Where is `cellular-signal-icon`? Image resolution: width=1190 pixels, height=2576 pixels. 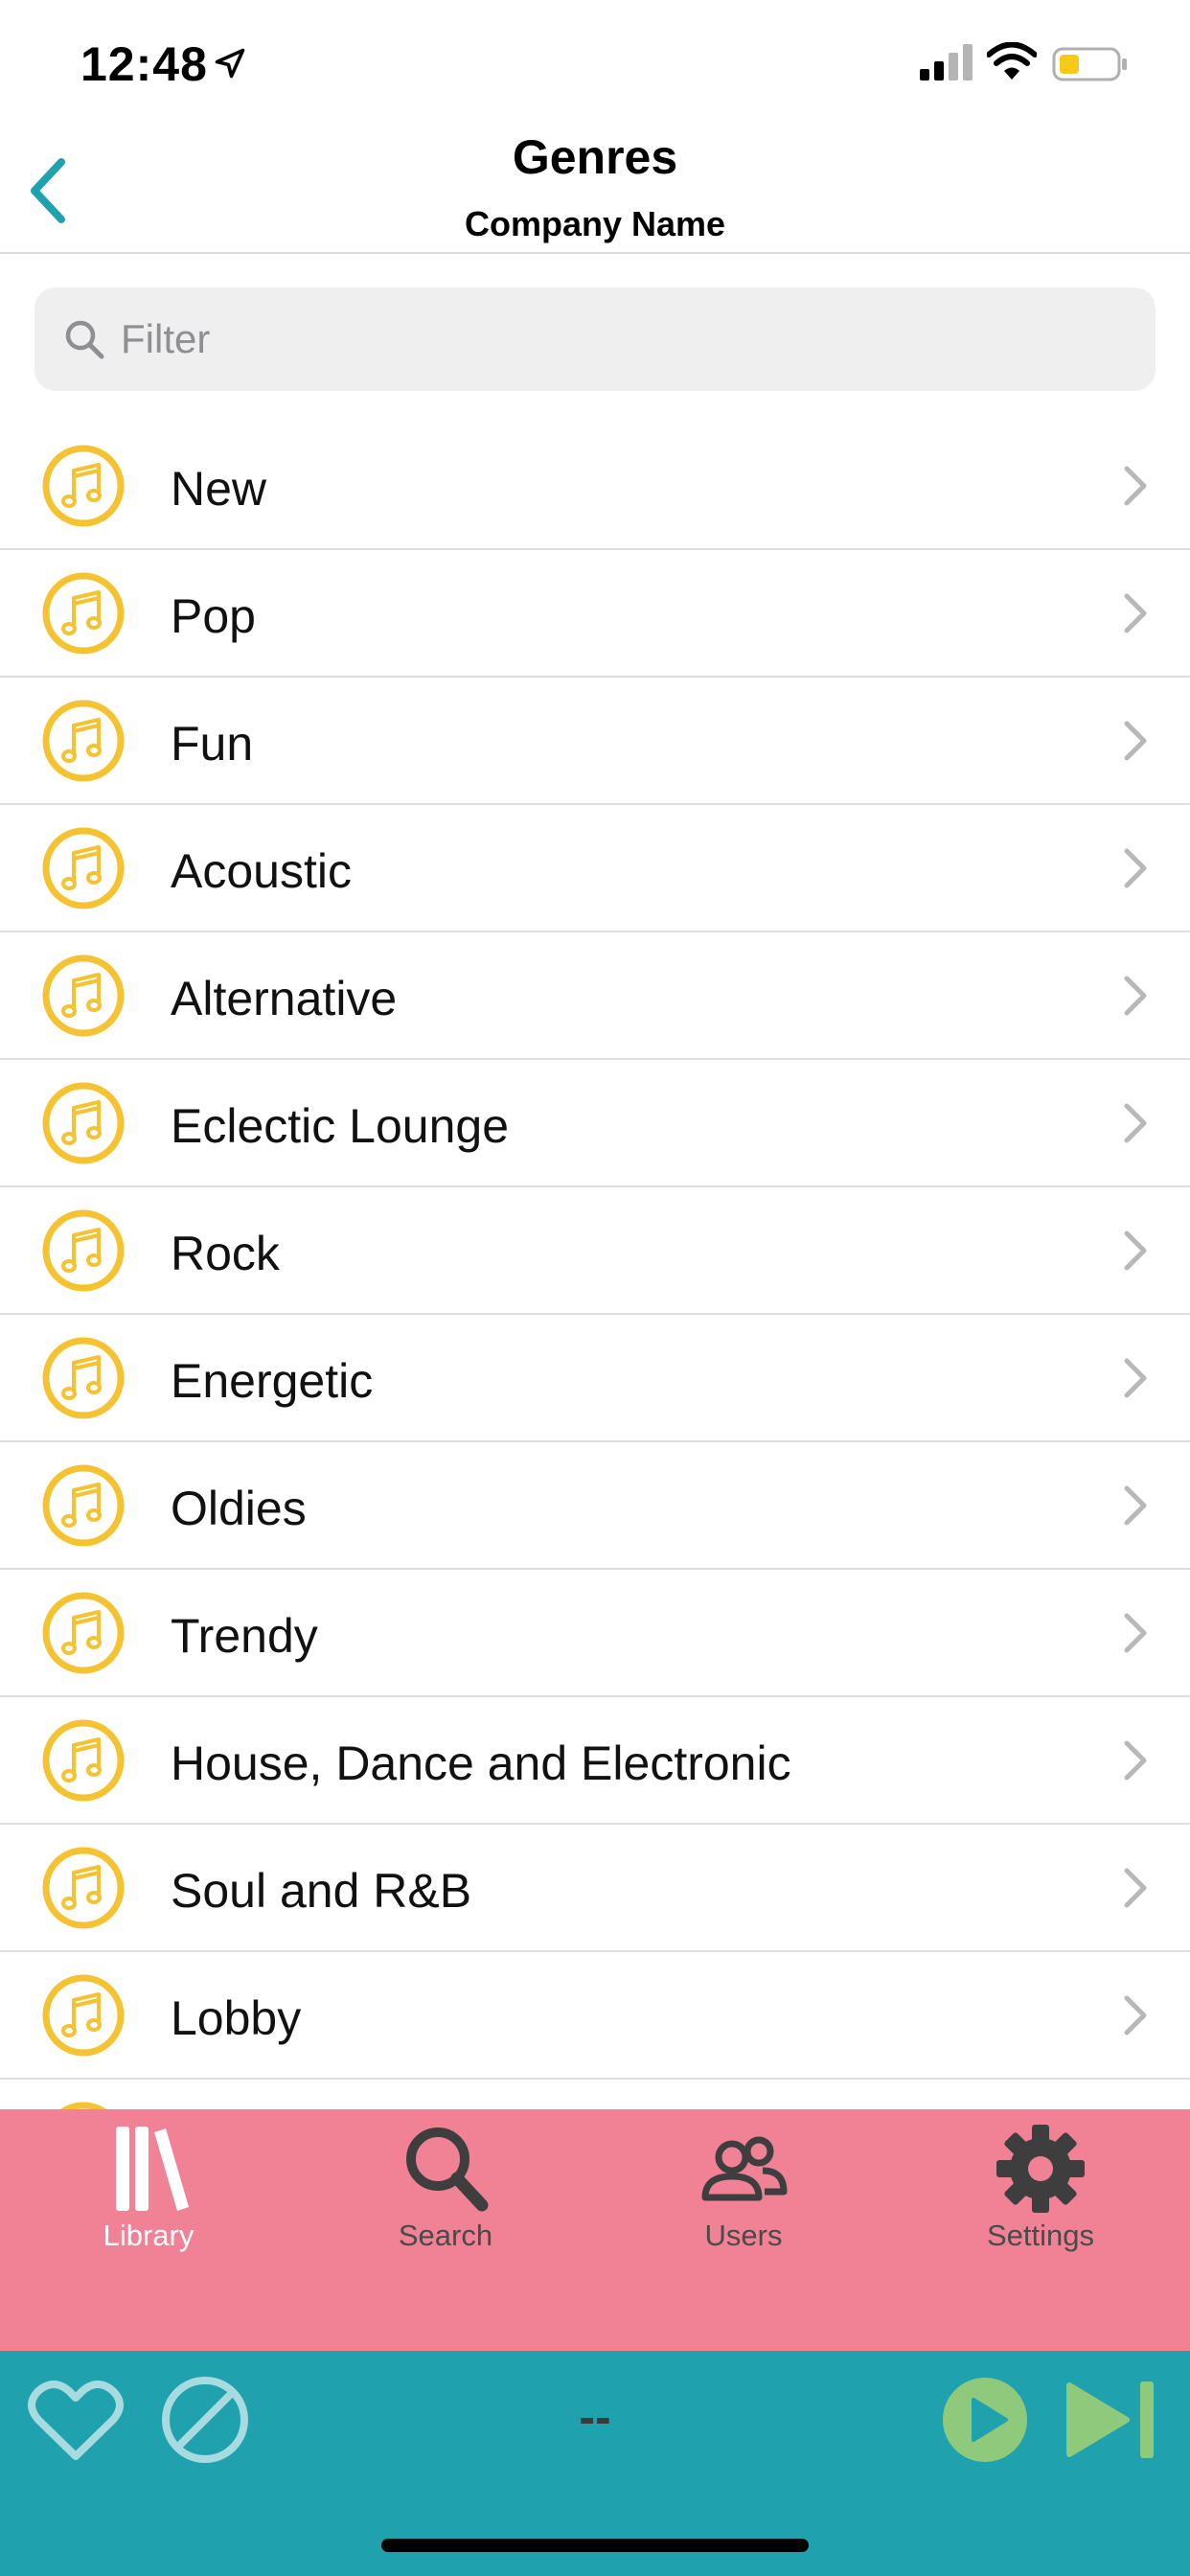
cellular-signal-icon is located at coordinates (947, 62).